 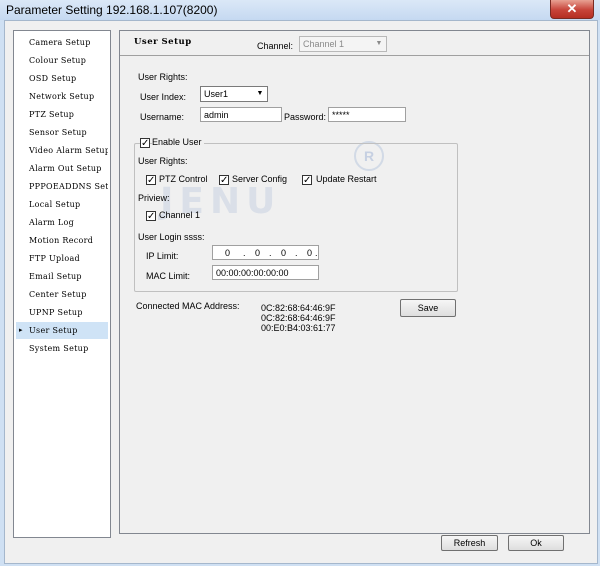 I want to click on title-bar: Parameter Setting 192.168.1.107(8200) ✕, so click(x=300, y=10).